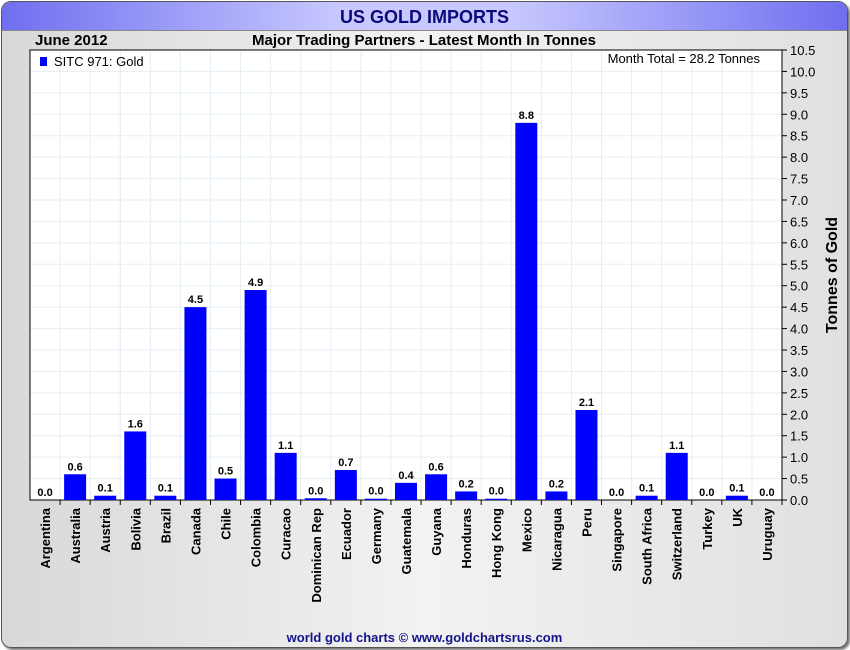  I want to click on x-tick-label: Mexico, so click(526, 530).